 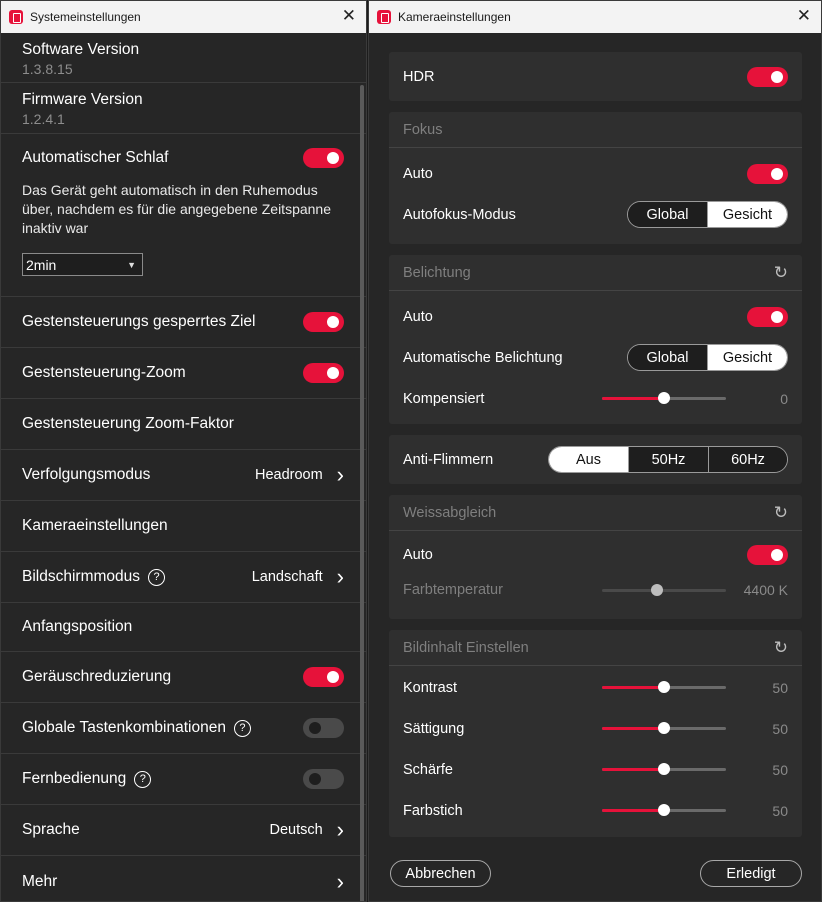 I want to click on tint-slider, so click(x=664, y=810).